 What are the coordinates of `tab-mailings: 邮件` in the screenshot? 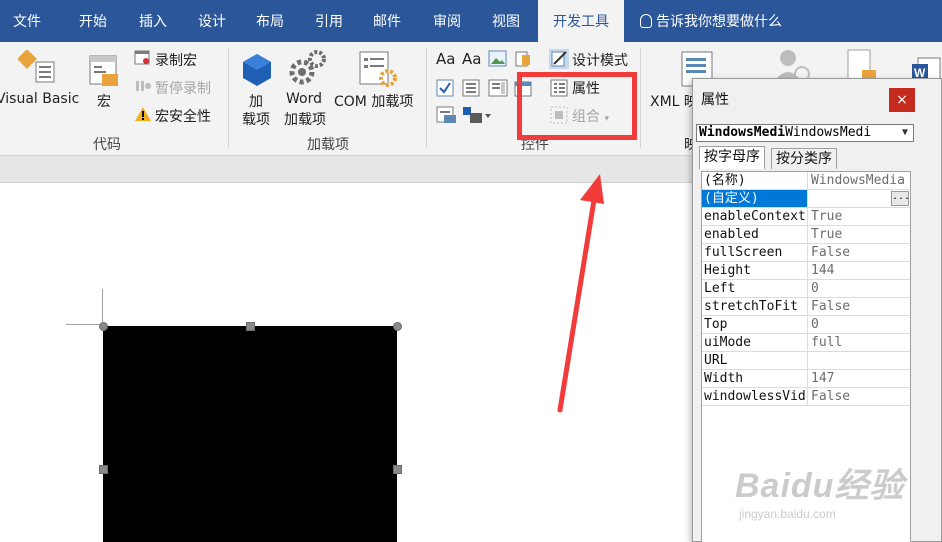 It's located at (387, 21).